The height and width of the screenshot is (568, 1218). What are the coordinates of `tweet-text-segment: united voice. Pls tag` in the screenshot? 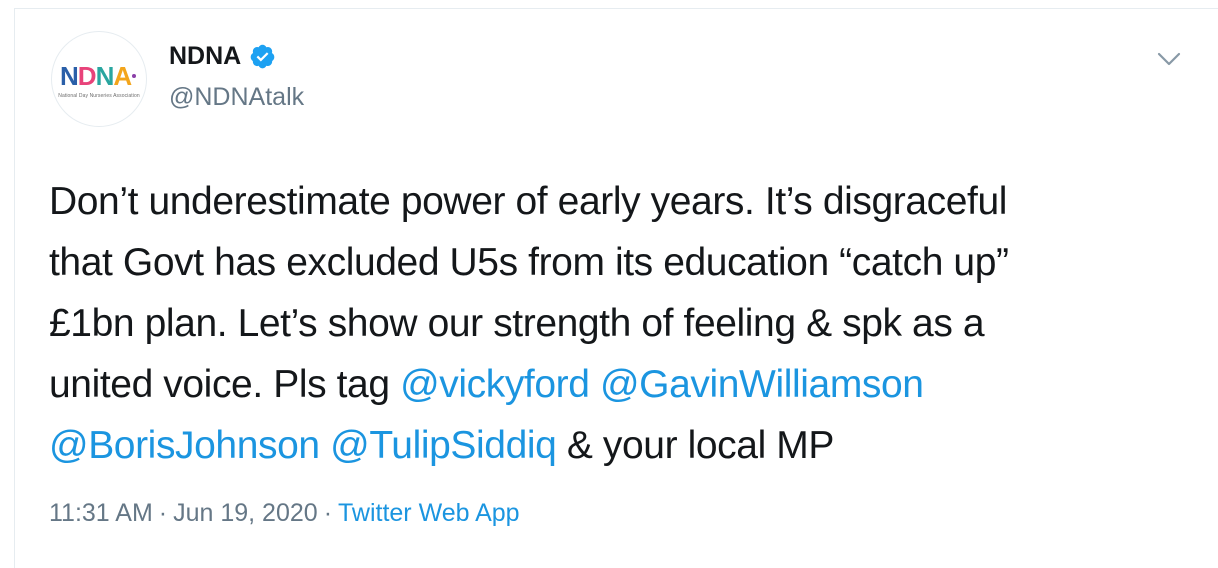 It's located at (225, 384).